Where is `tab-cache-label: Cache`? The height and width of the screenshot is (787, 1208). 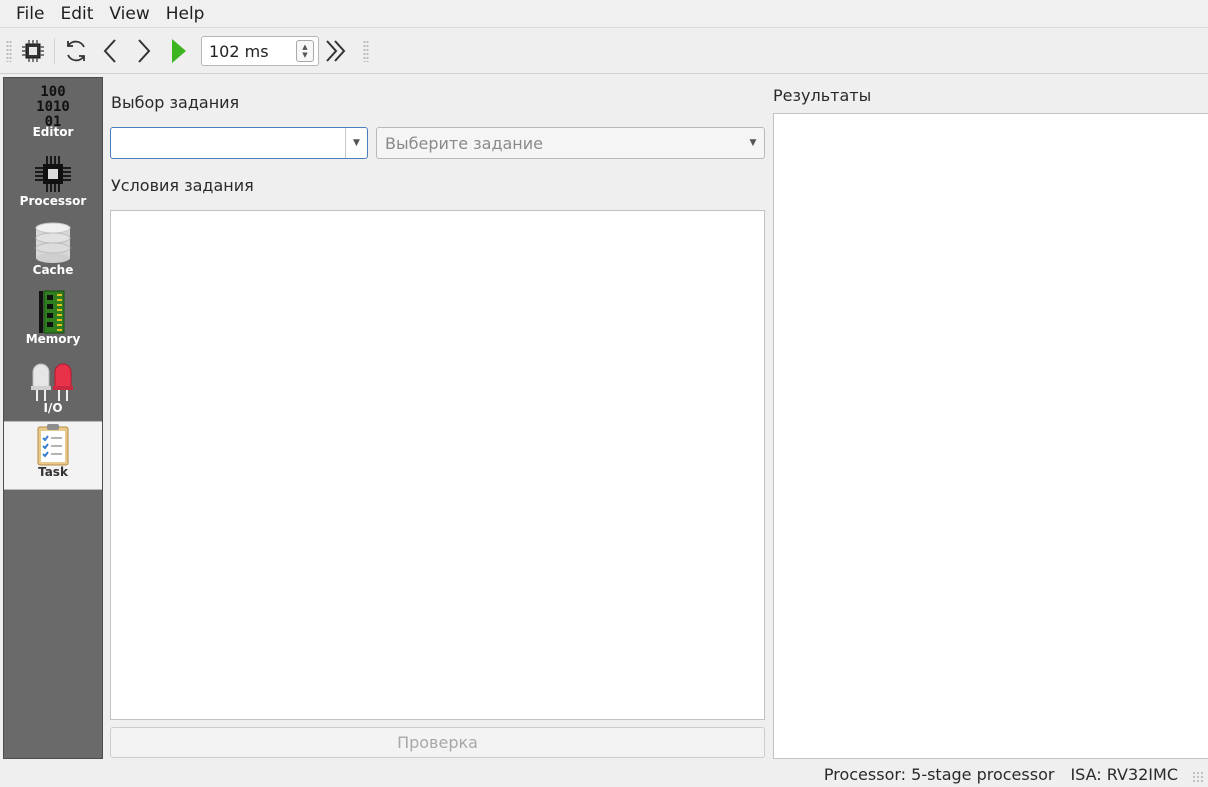
tab-cache-label: Cache is located at coordinates (53, 270).